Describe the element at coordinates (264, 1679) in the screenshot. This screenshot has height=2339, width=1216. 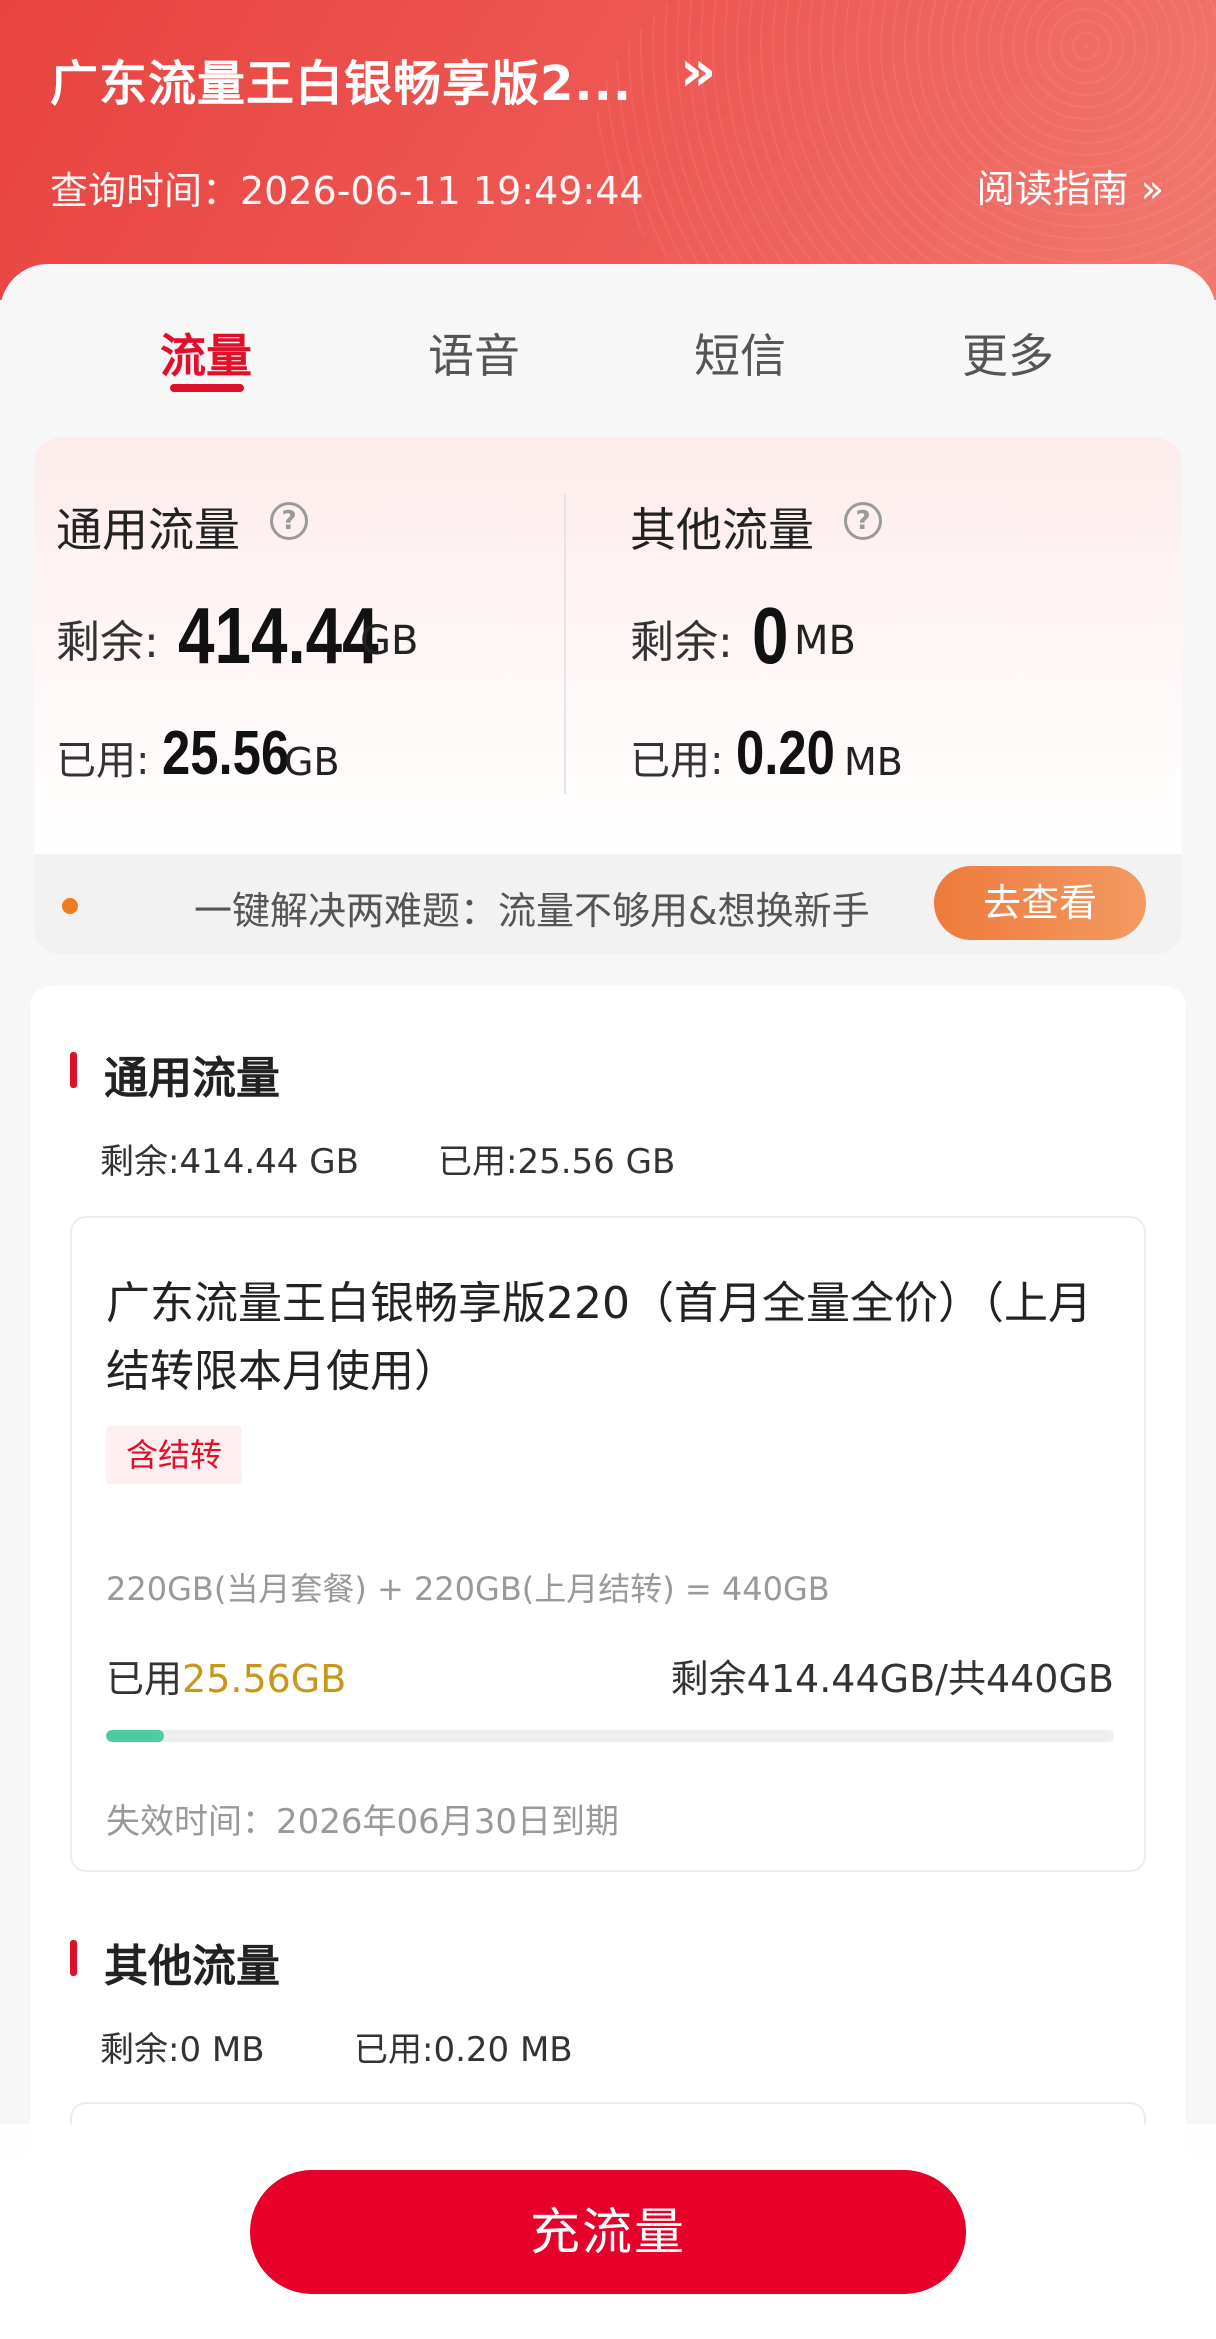
I see `used-amount: 25.56GB` at that location.